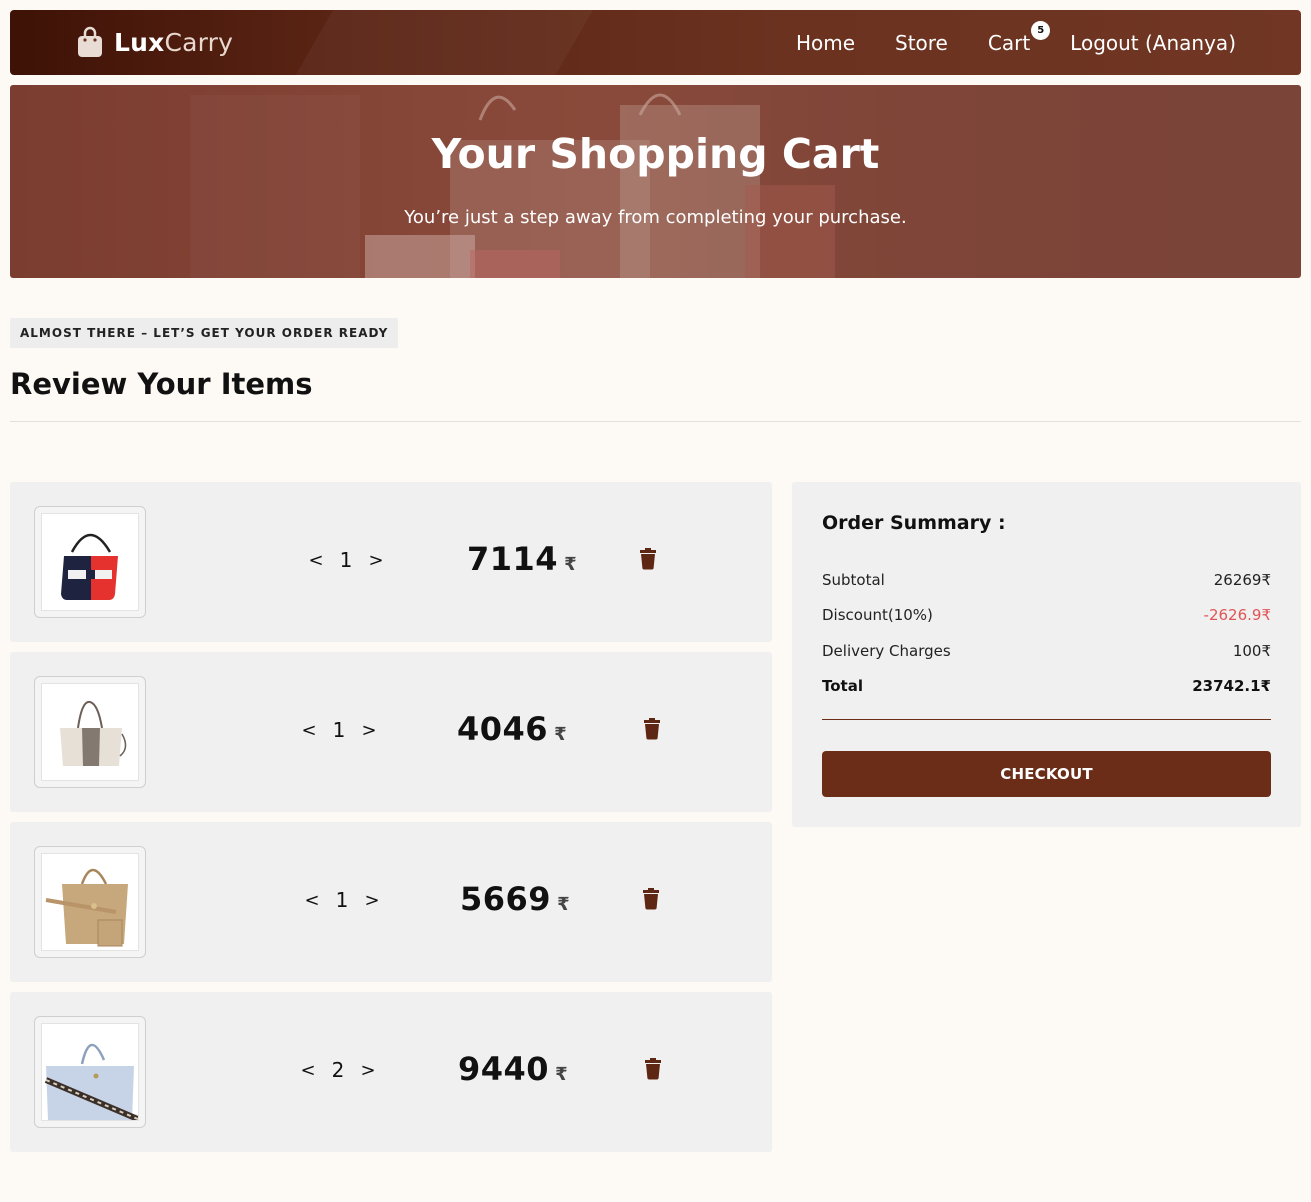  I want to click on price-value: 9440, so click(504, 1069).